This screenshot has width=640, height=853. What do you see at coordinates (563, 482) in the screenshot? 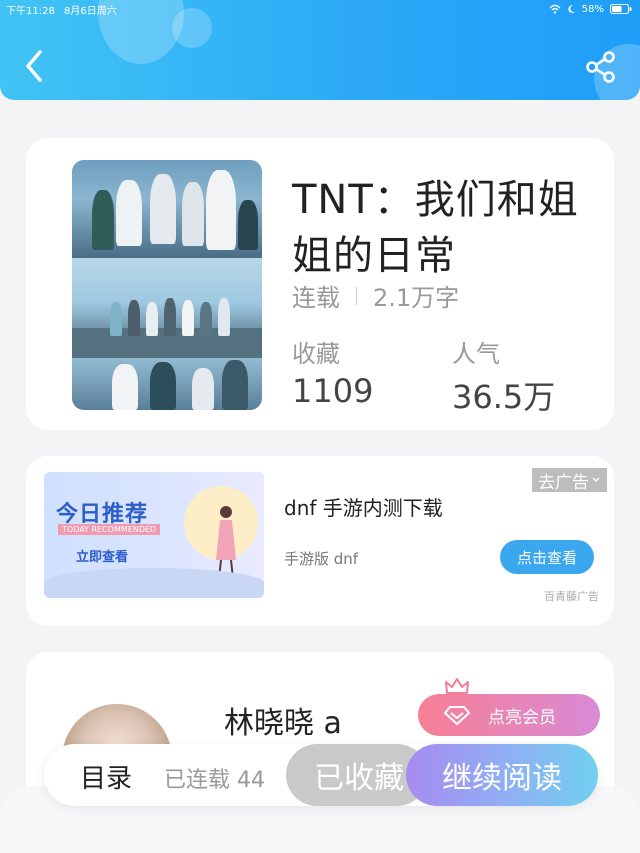
I see `remove-ad-label: 去广告` at bounding box center [563, 482].